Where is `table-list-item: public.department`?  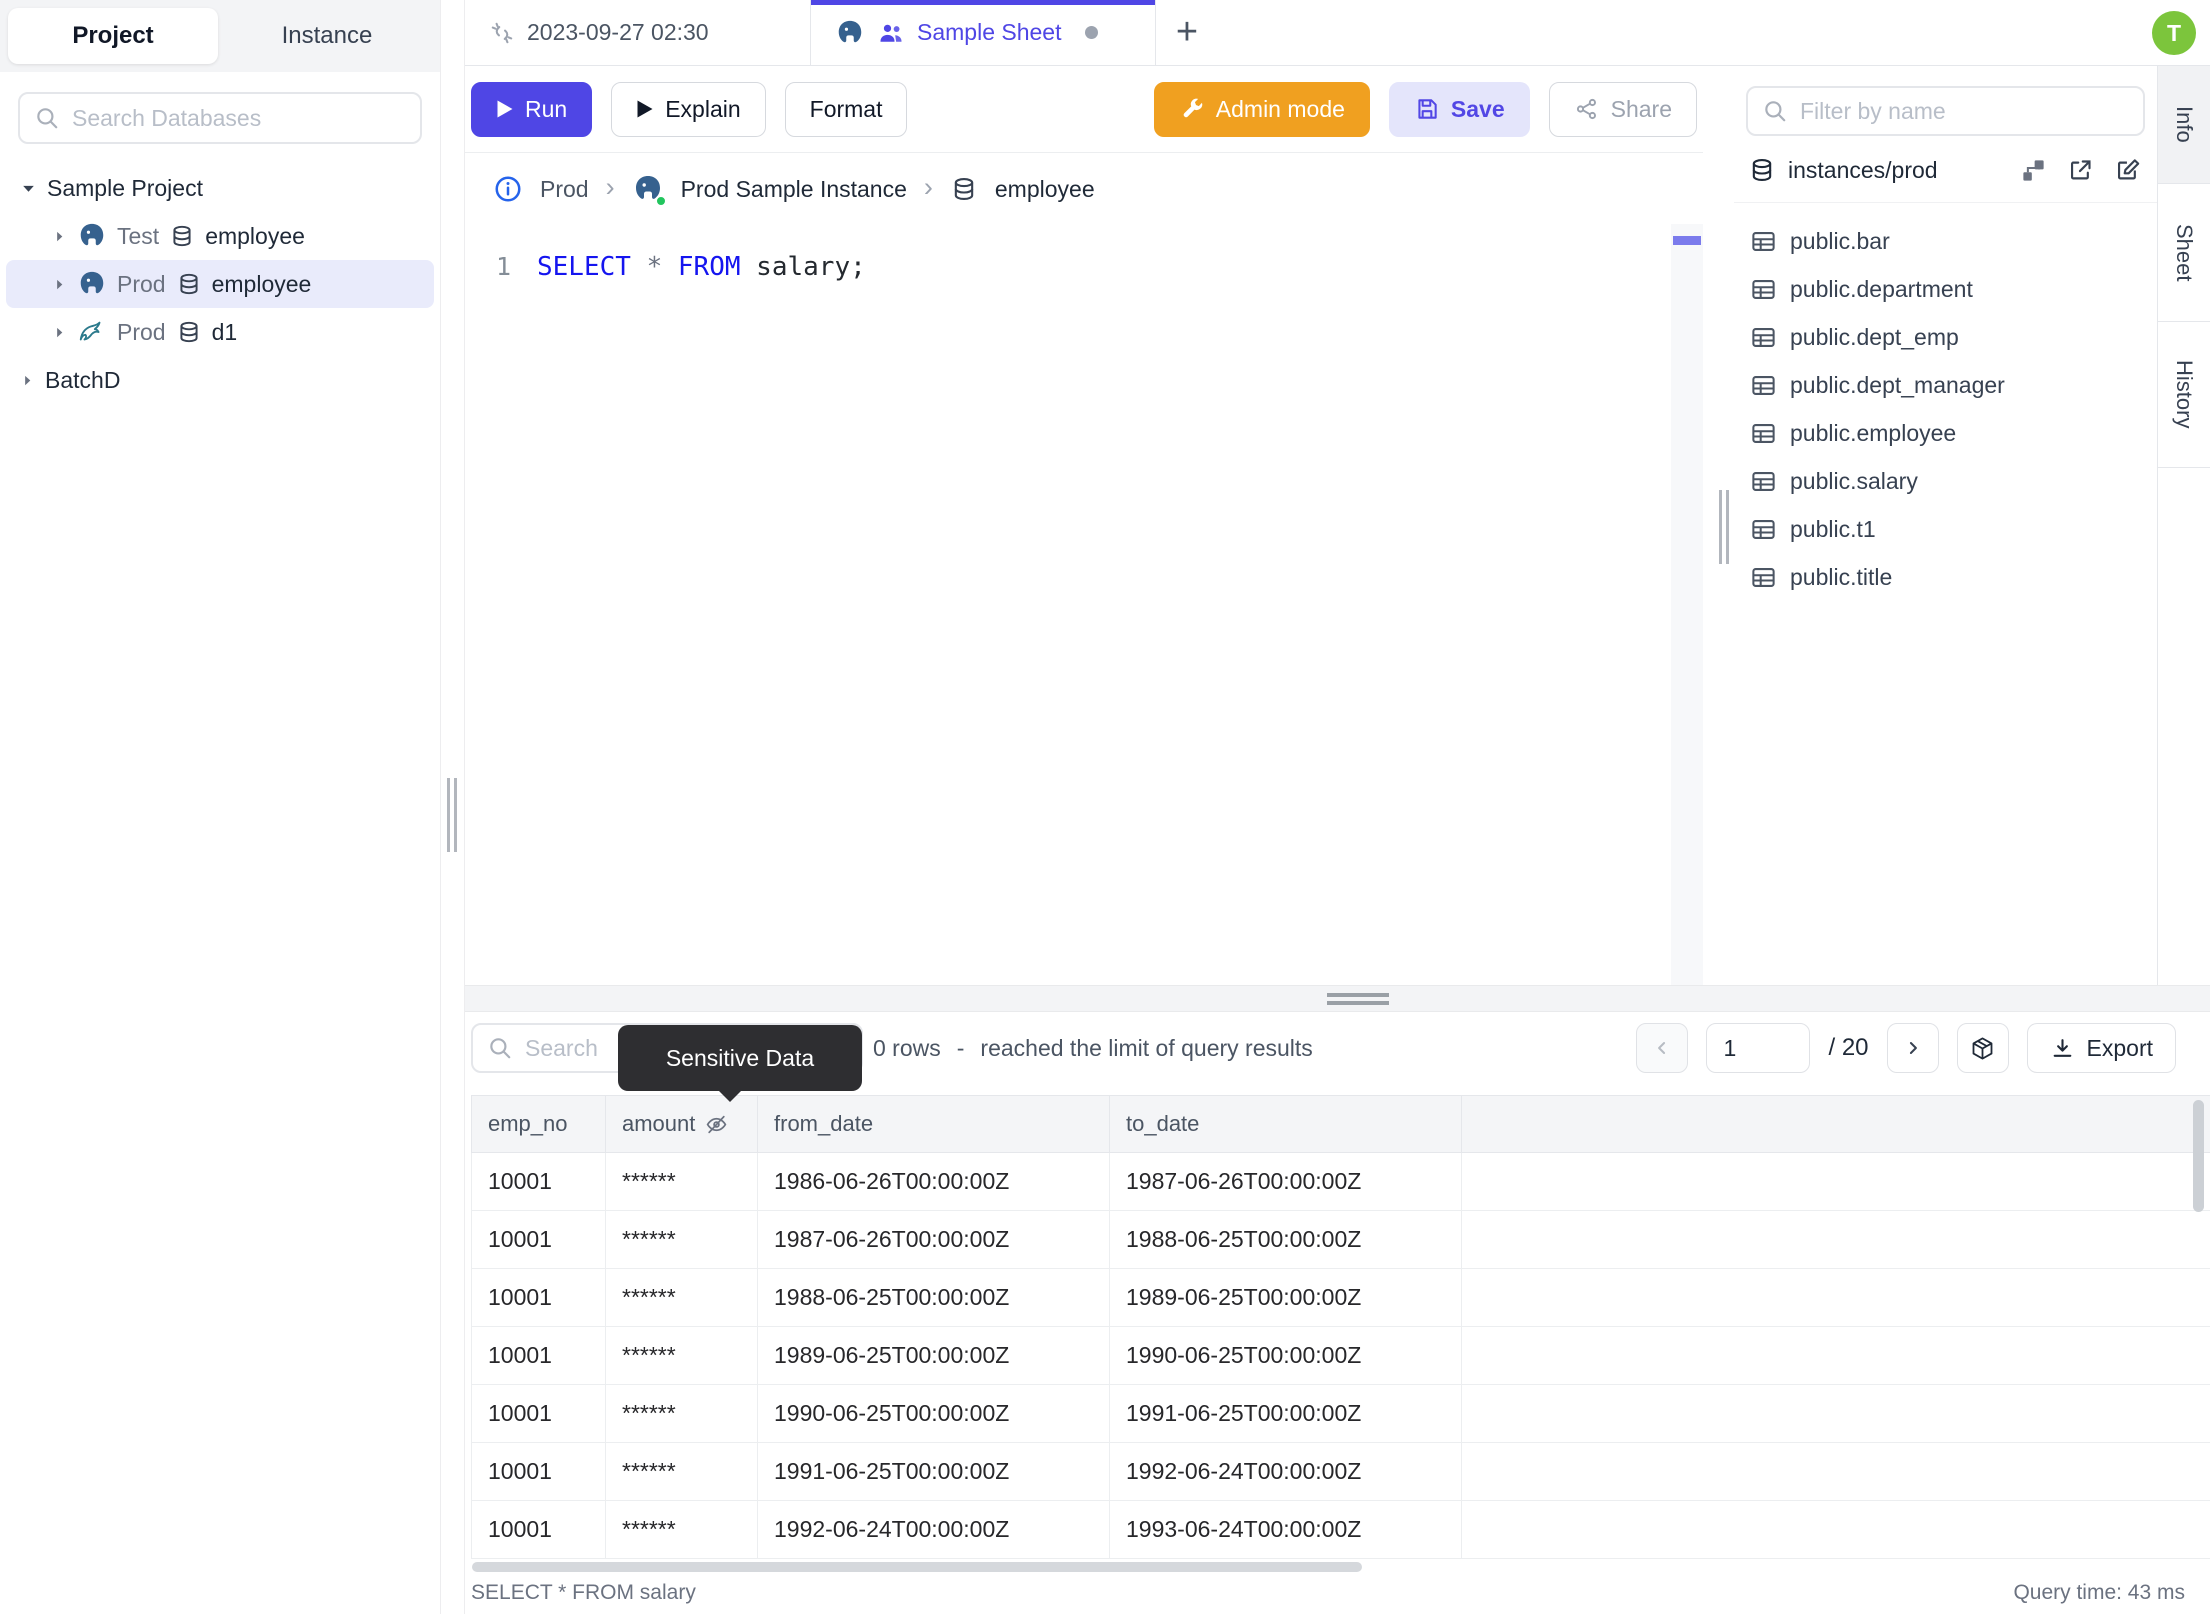 table-list-item: public.department is located at coordinates (1945, 289).